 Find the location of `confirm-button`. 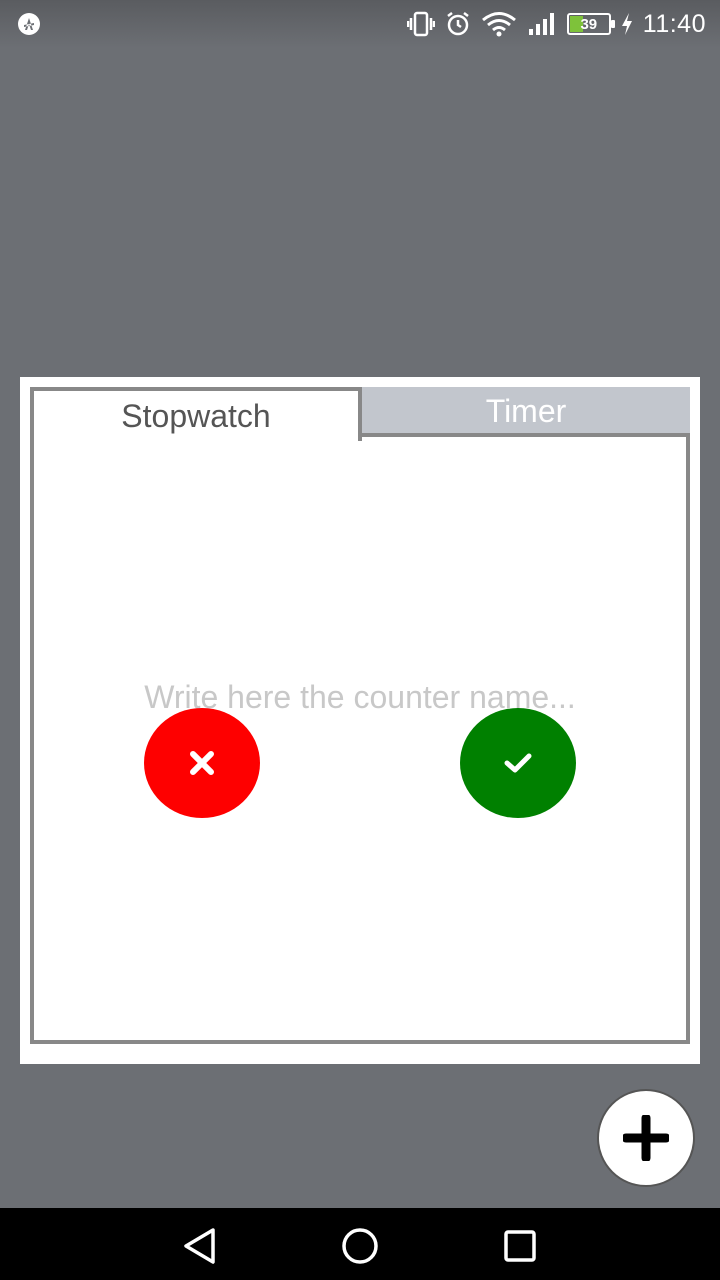

confirm-button is located at coordinates (518, 763).